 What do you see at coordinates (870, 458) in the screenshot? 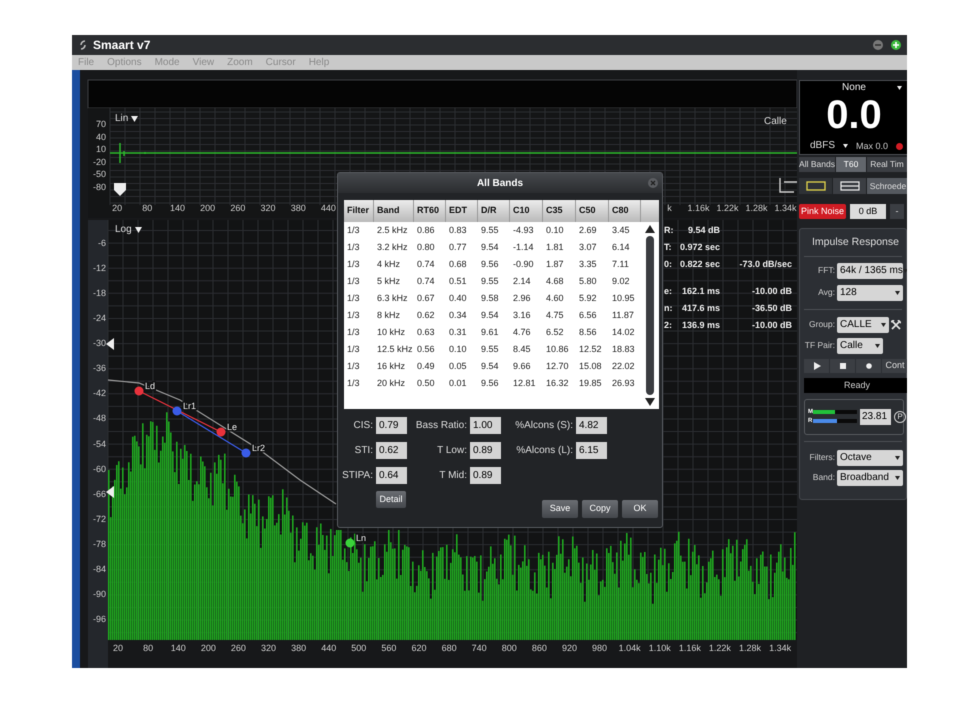
I see `dropdown: Octave` at bounding box center [870, 458].